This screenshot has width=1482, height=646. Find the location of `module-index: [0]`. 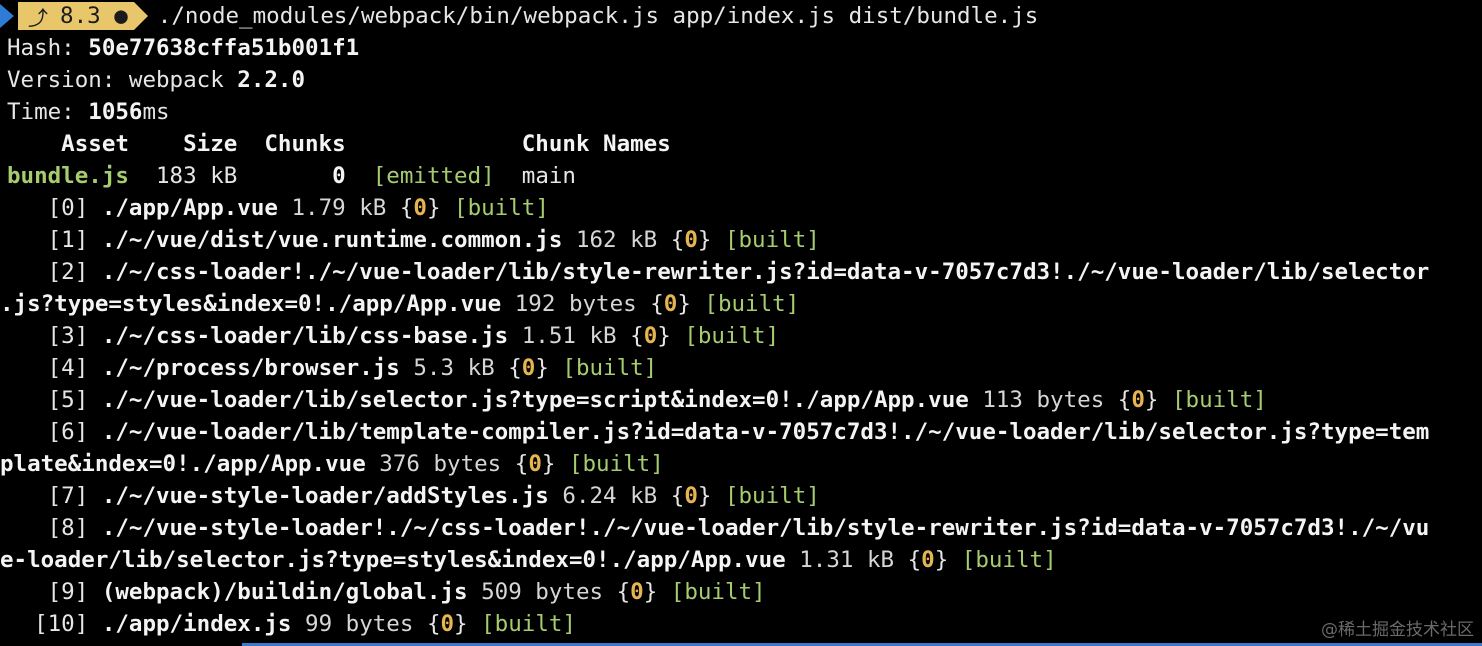

module-index: [0] is located at coordinates (54, 208).